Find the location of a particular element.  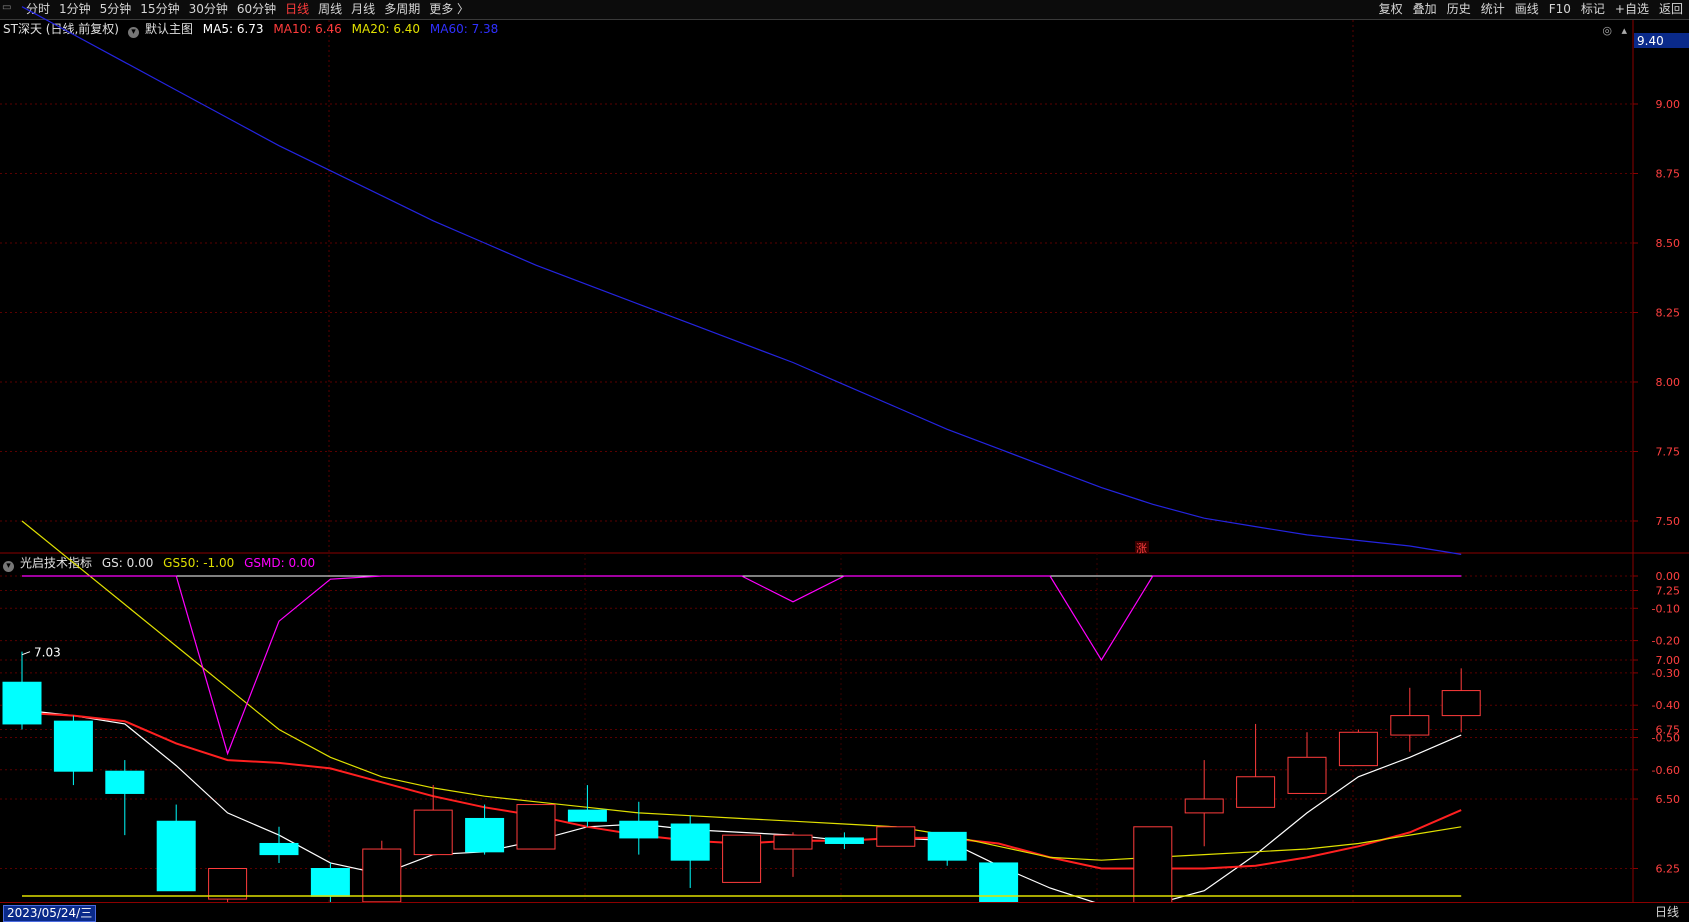

limit-up-tag: 涨 is located at coordinates (1141, 548).